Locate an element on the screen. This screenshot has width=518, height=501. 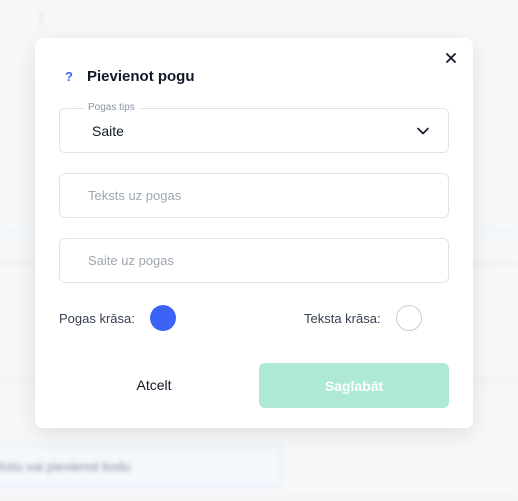
help-icon: ? is located at coordinates (71, 76).